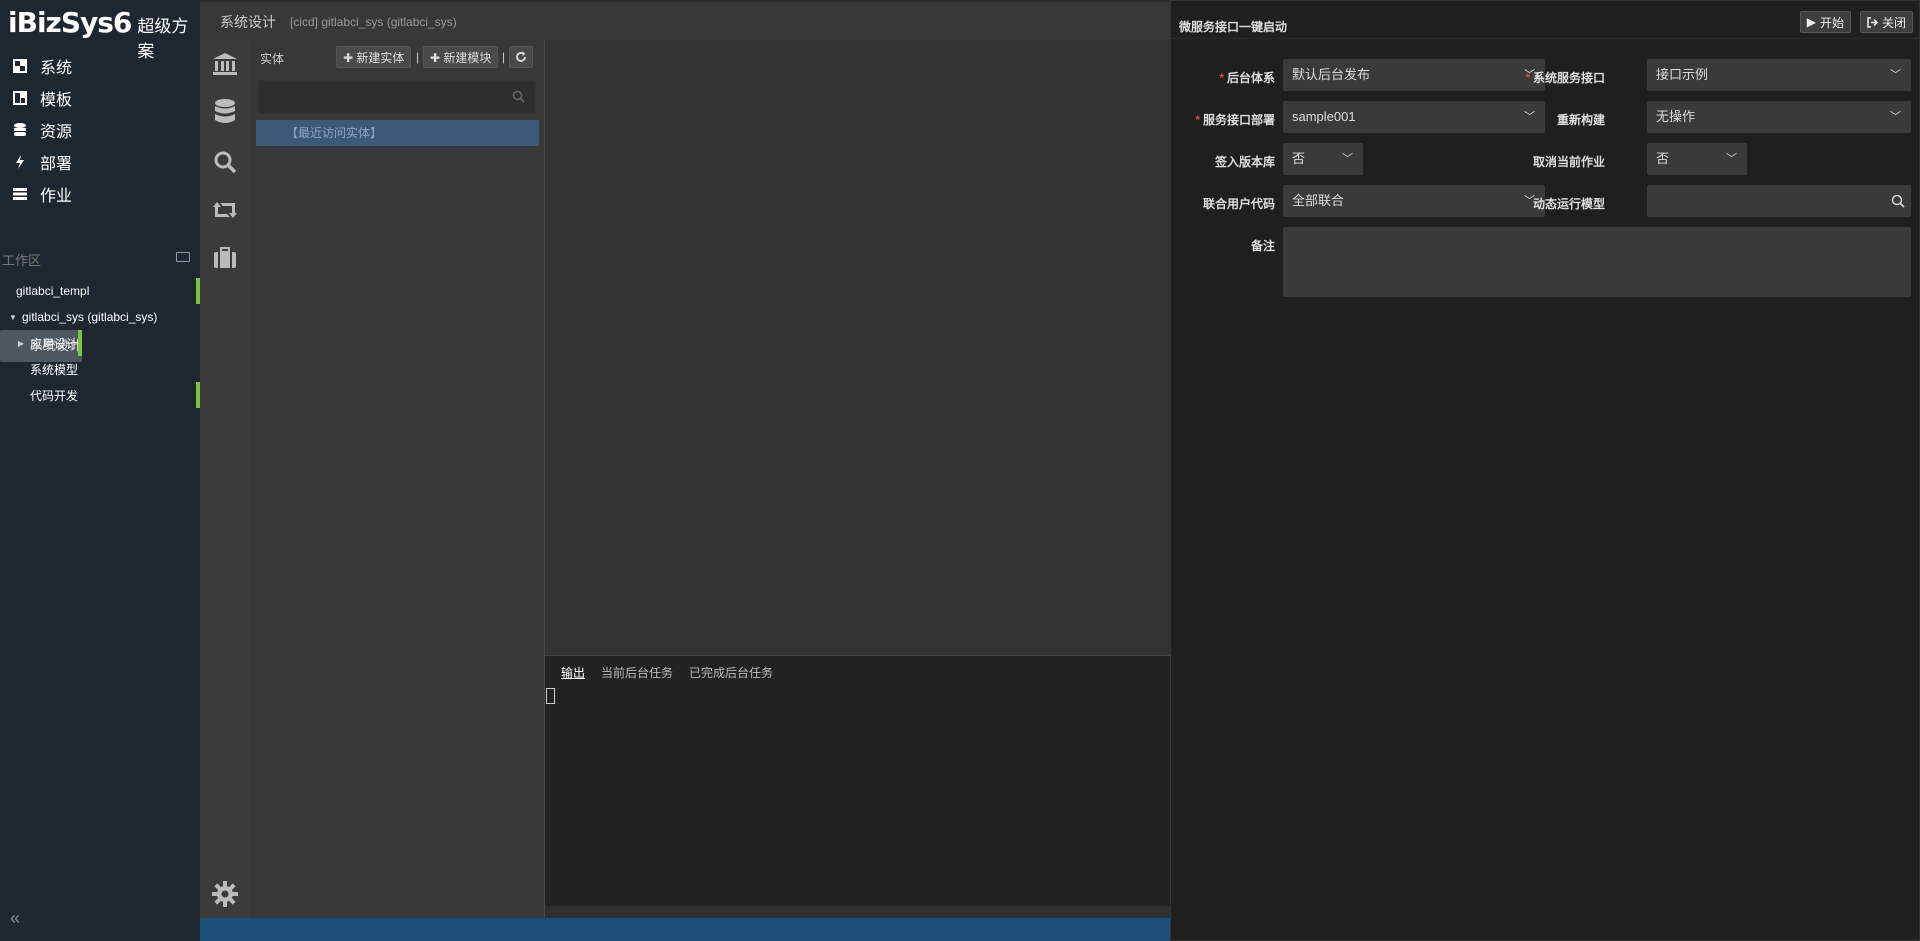 This screenshot has width=1920, height=941. What do you see at coordinates (54, 343) in the screenshot?
I see `tree-item-label: 应用设计` at bounding box center [54, 343].